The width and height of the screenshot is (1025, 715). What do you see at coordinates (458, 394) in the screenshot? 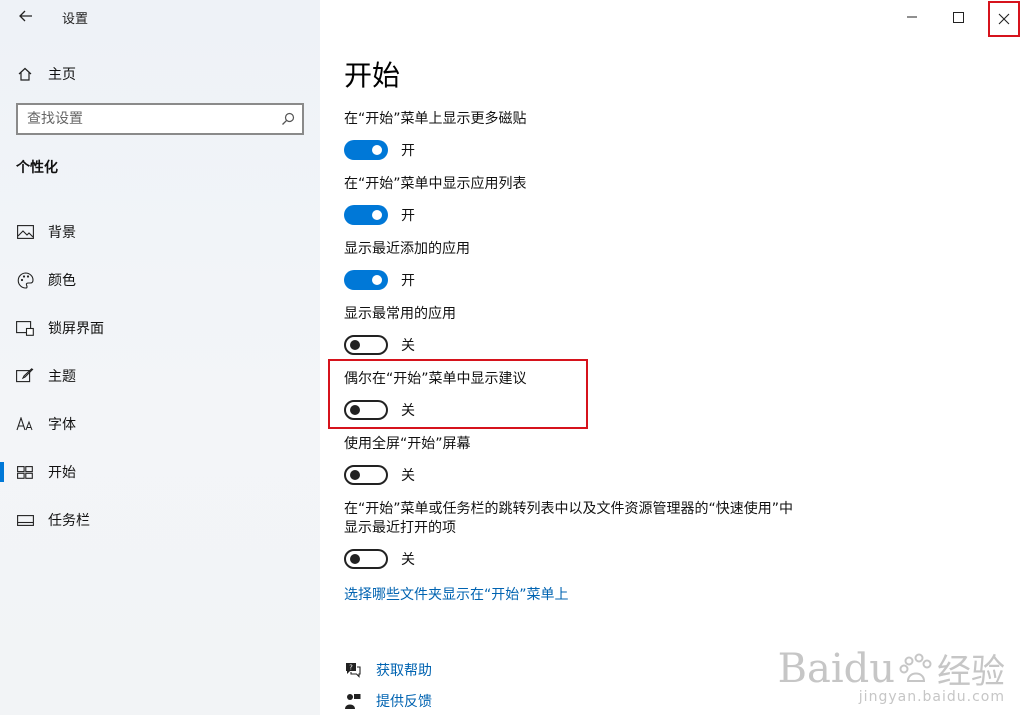
I see `highlight-box` at bounding box center [458, 394].